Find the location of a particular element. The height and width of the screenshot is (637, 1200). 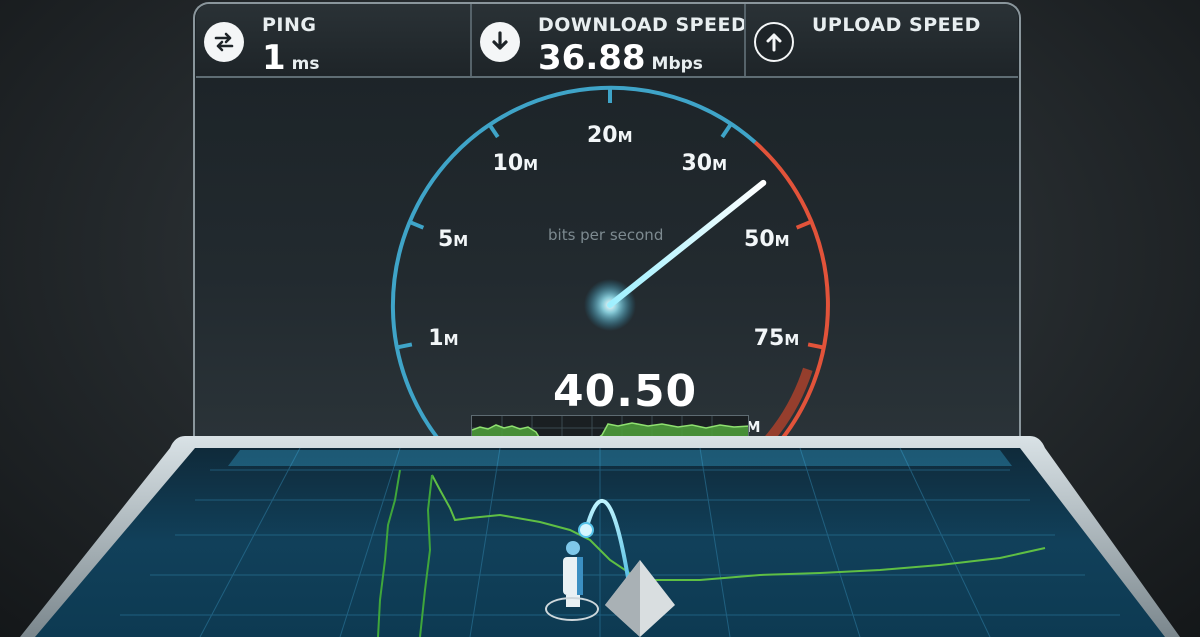

upload-value is located at coordinates (815, 61).